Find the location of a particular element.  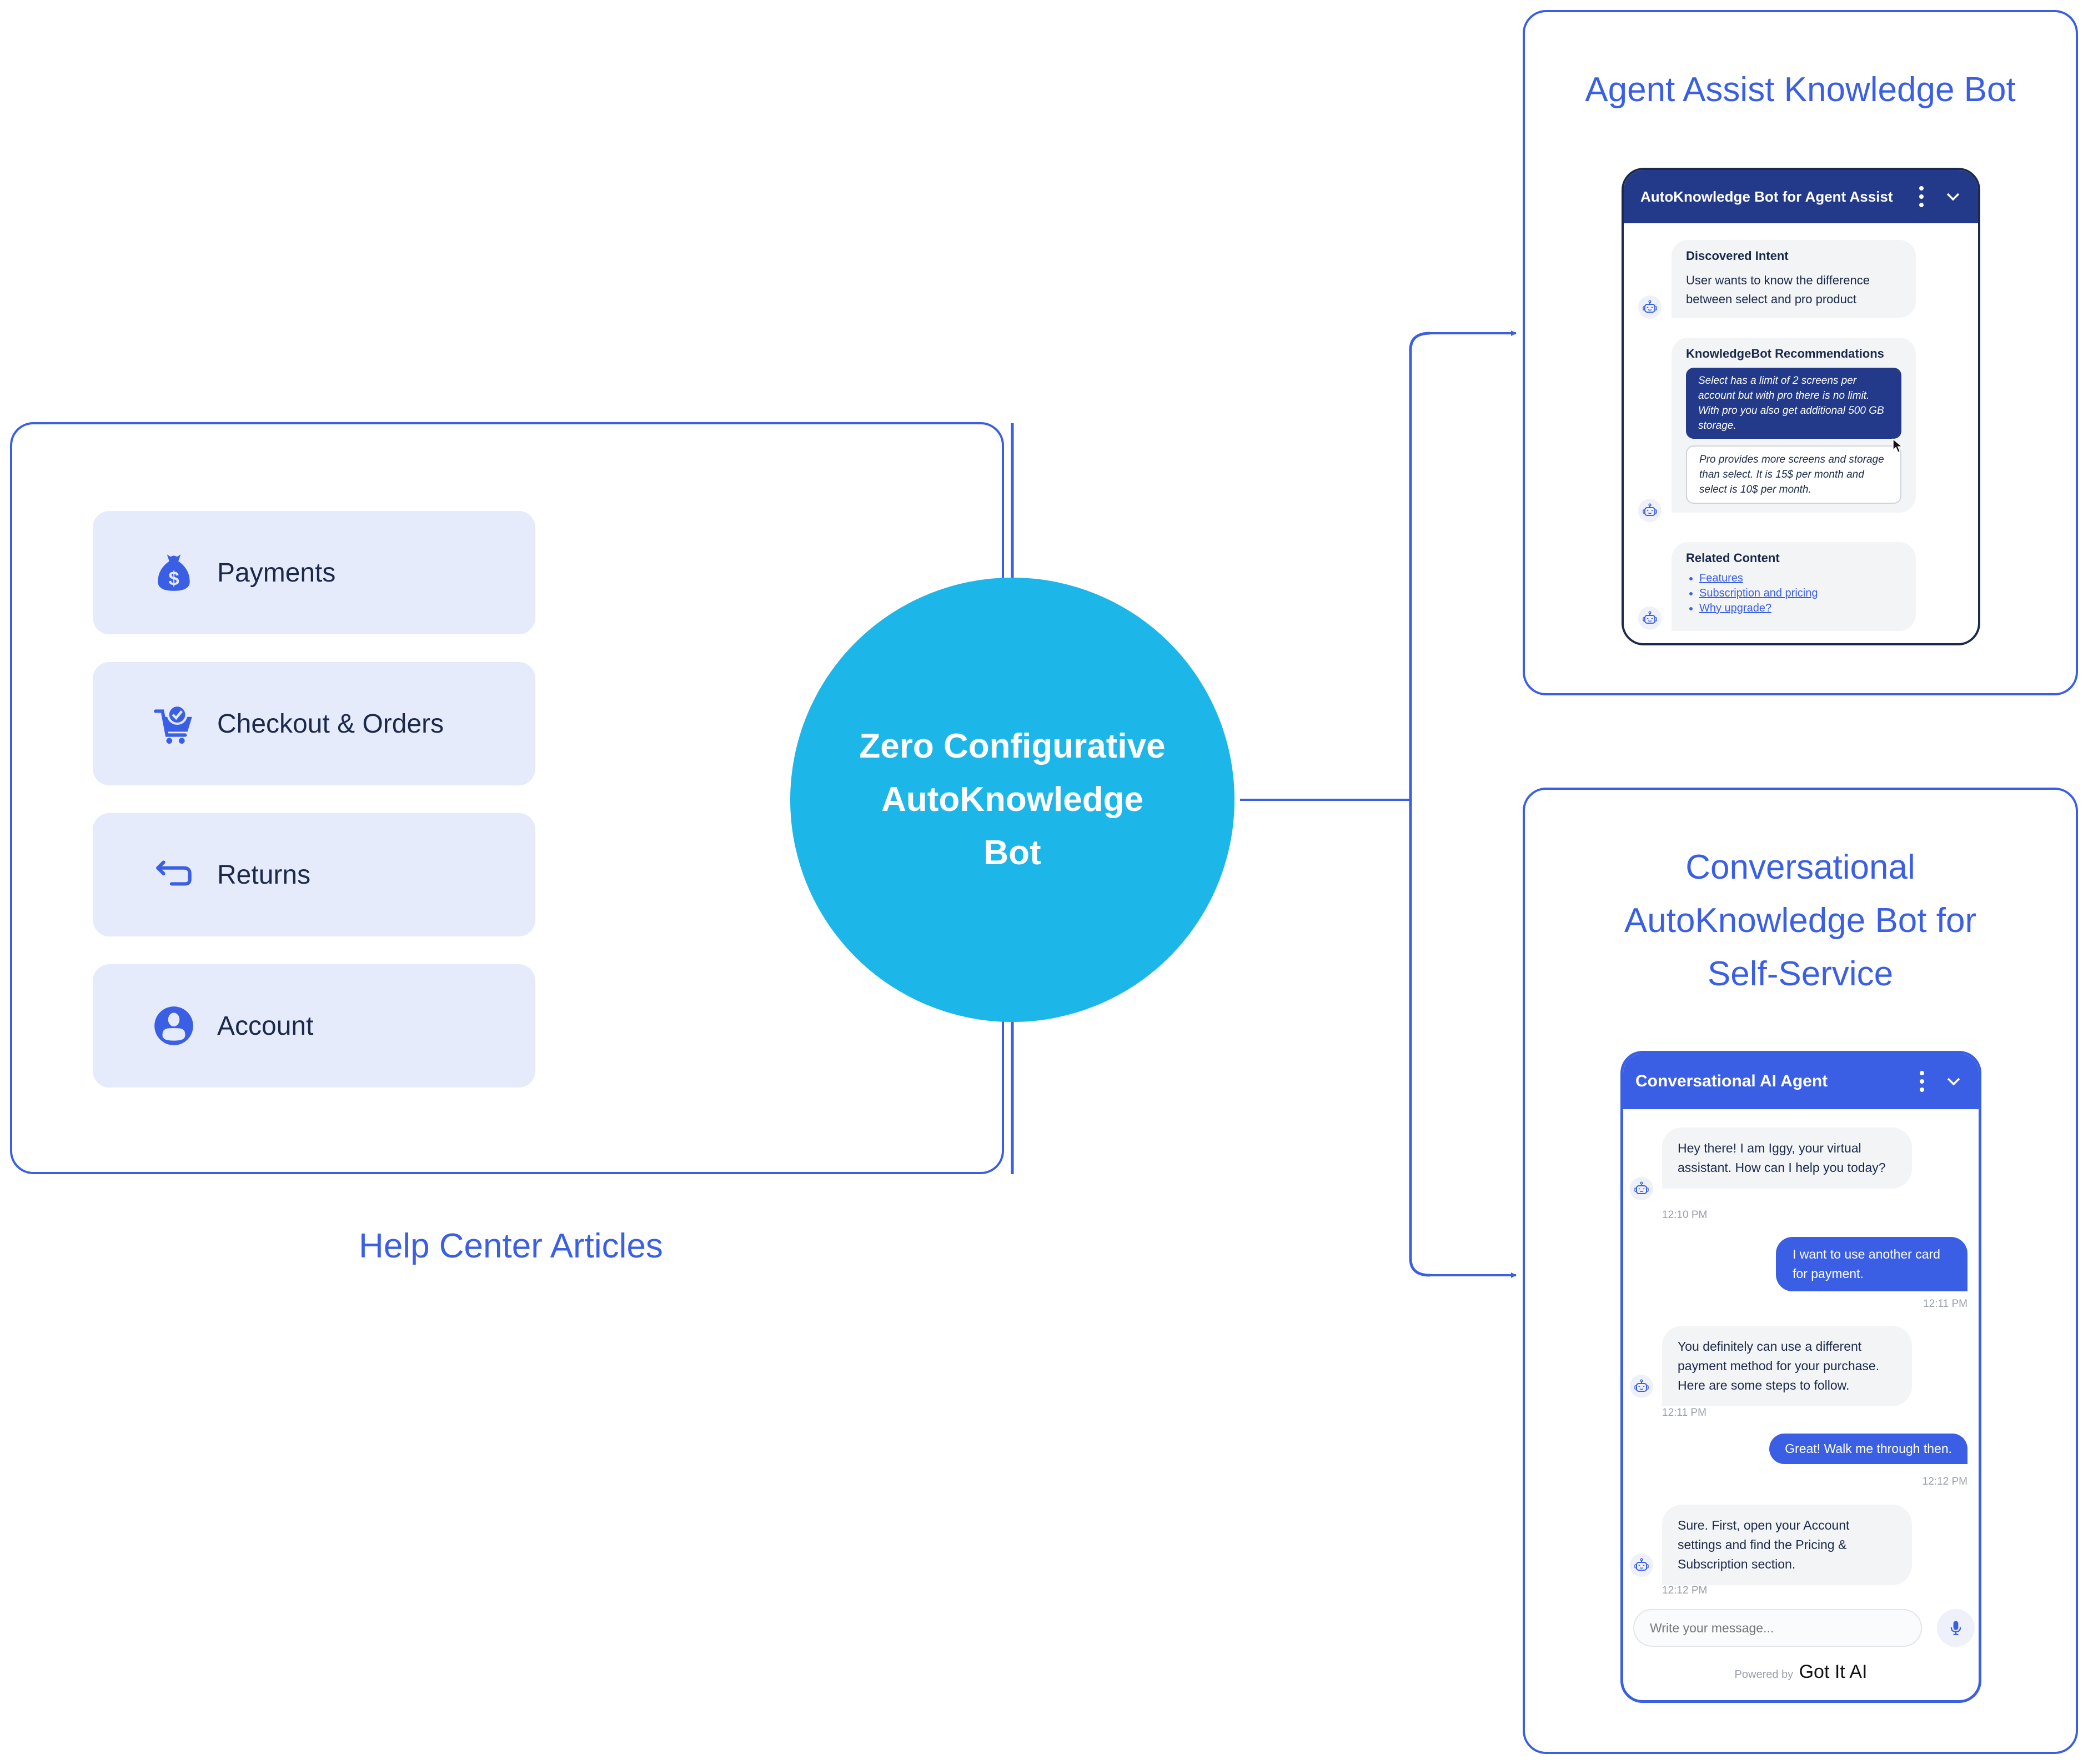

related-link: Features is located at coordinates (1721, 578).